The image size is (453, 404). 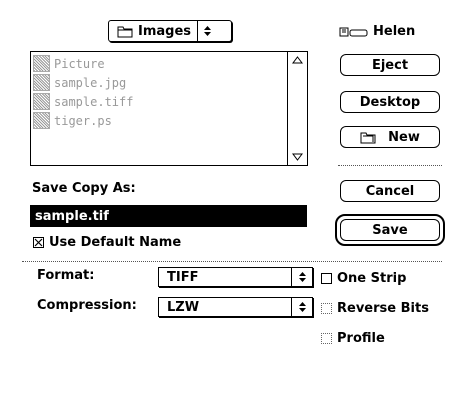 I want to click on list-item: sample.jpg, so click(x=79, y=82).